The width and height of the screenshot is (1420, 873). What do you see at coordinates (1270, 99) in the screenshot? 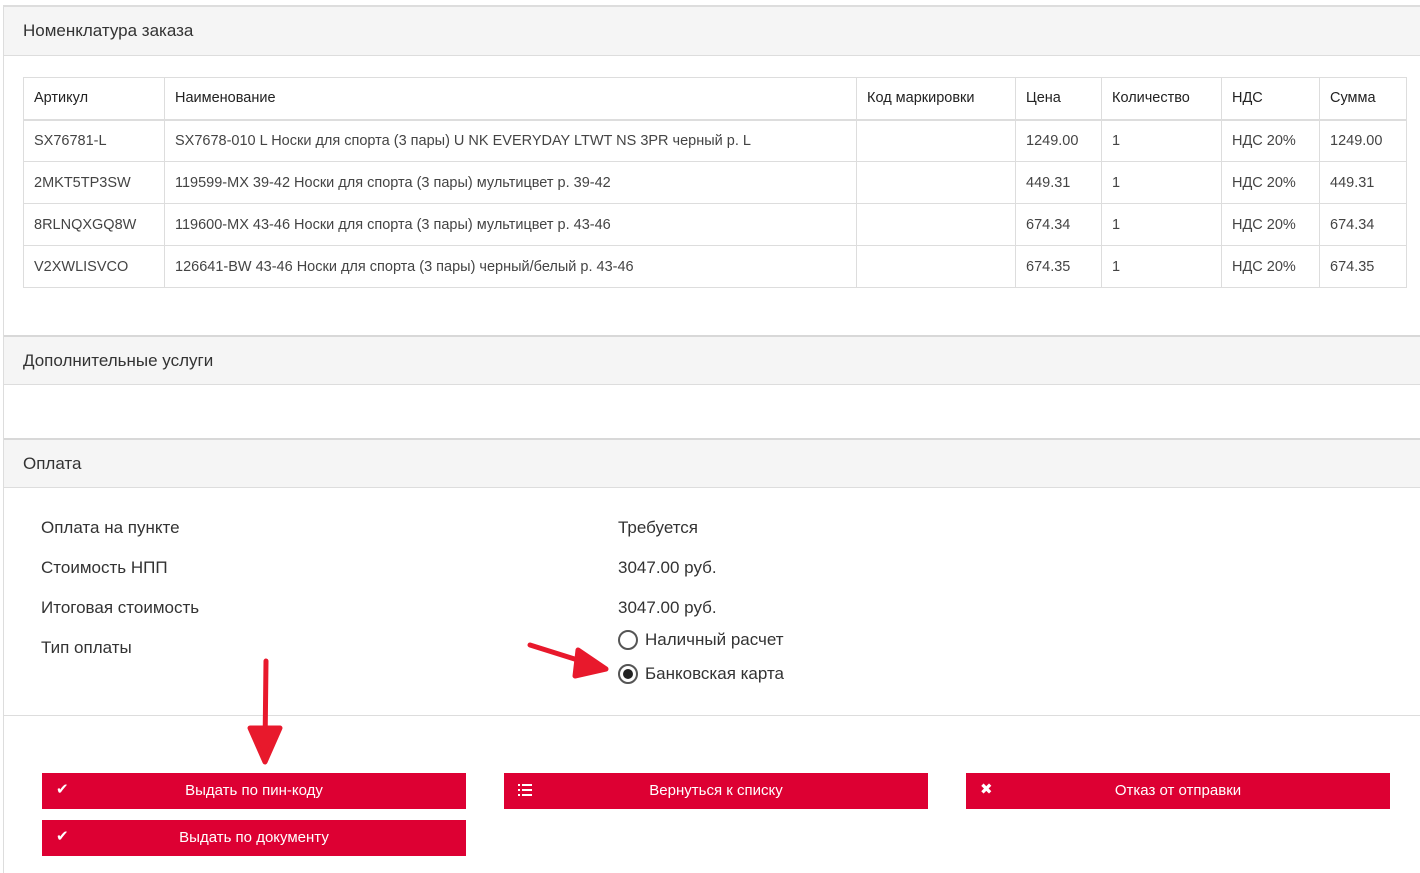
I see `column-header-vat: НДС` at bounding box center [1270, 99].